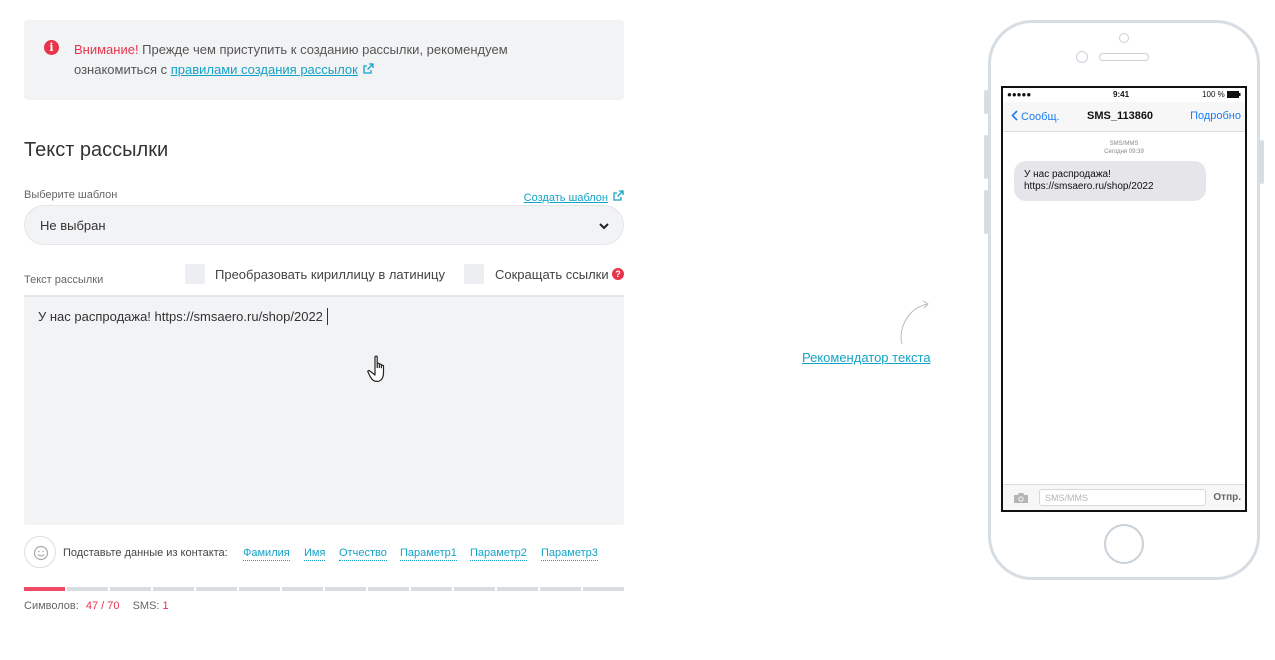 The height and width of the screenshot is (660, 1275). What do you see at coordinates (1019, 94) in the screenshot?
I see `signal-indicator: ●●●●●` at bounding box center [1019, 94].